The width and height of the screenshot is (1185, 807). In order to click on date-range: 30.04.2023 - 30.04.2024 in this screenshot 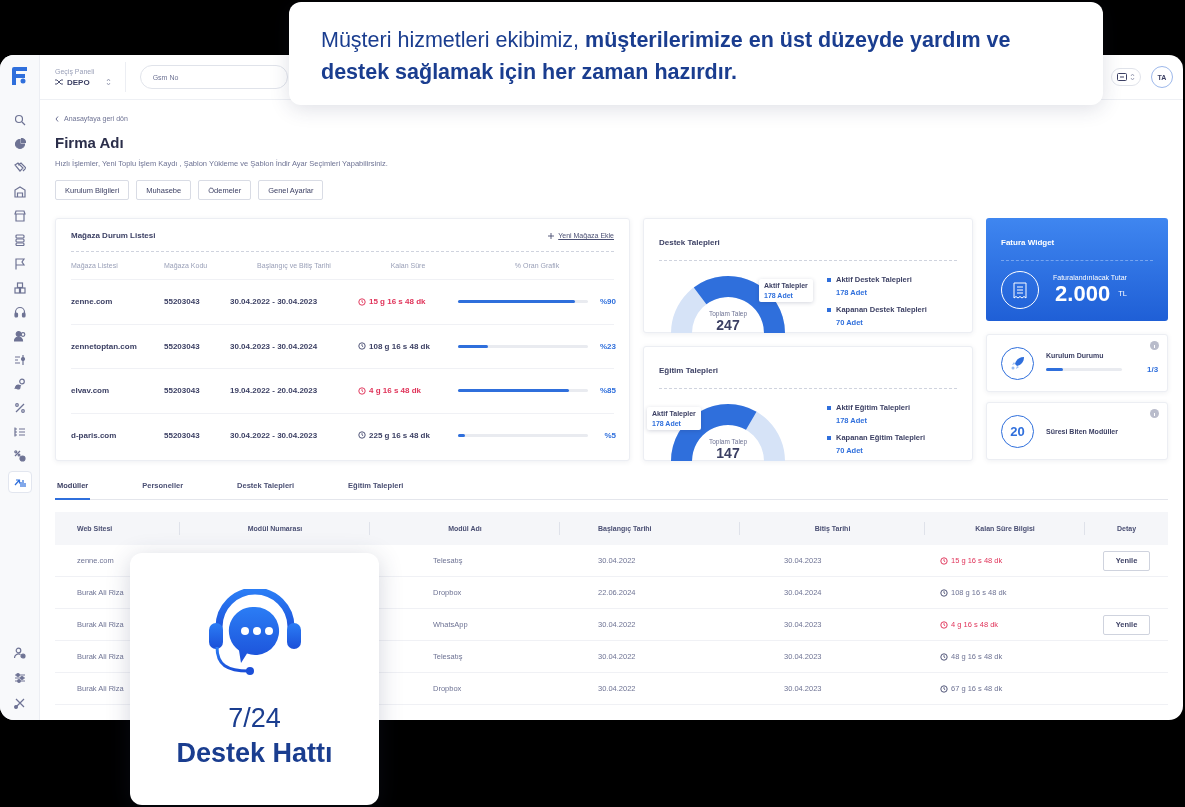, I will do `click(274, 346)`.